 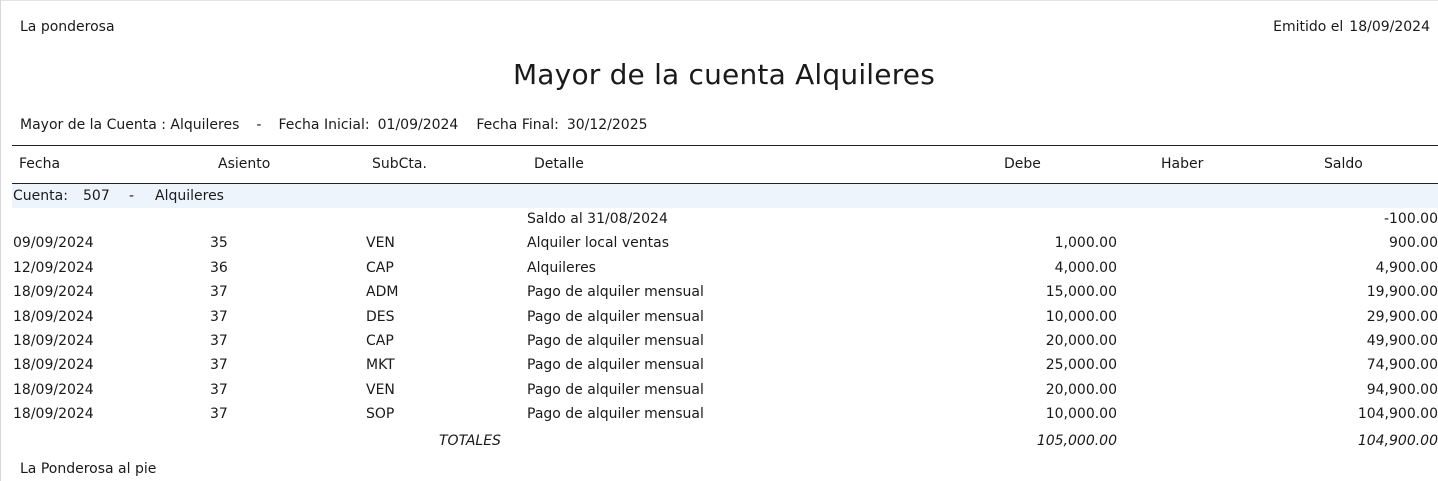 I want to click on company-name: La ponderosa, so click(x=67, y=27).